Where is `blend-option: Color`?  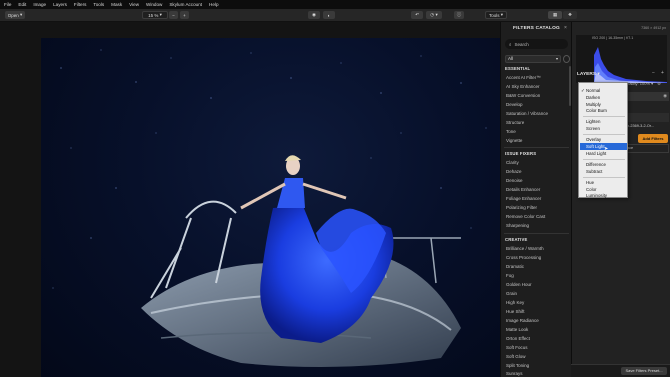 blend-option: Color is located at coordinates (591, 189).